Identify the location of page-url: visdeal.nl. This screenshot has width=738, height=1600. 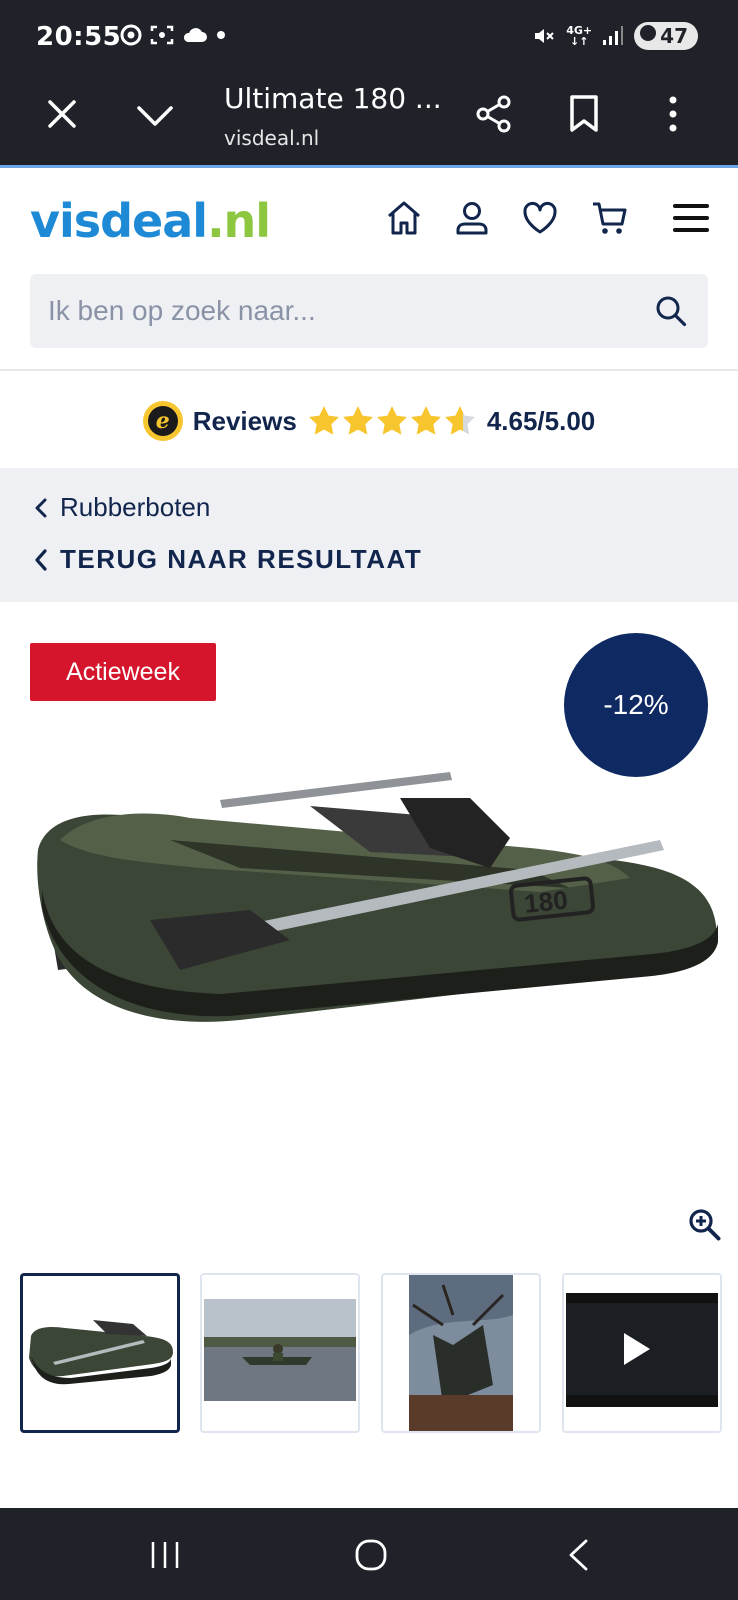
(271, 138).